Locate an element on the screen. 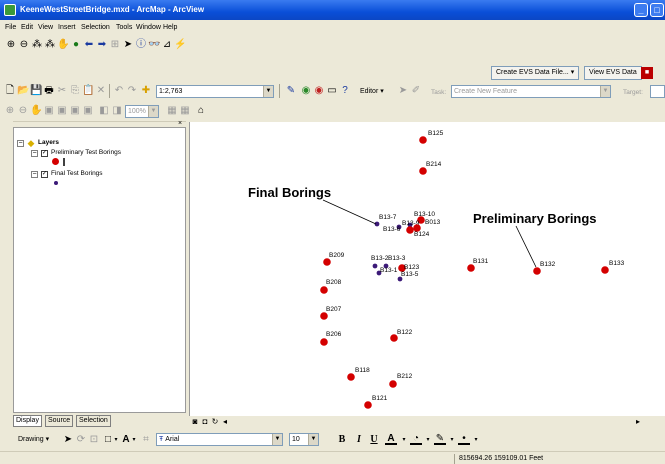 This screenshot has height=464, width=665. create-evs-data-button: Create EVS Data File... ▾ is located at coordinates (535, 73).